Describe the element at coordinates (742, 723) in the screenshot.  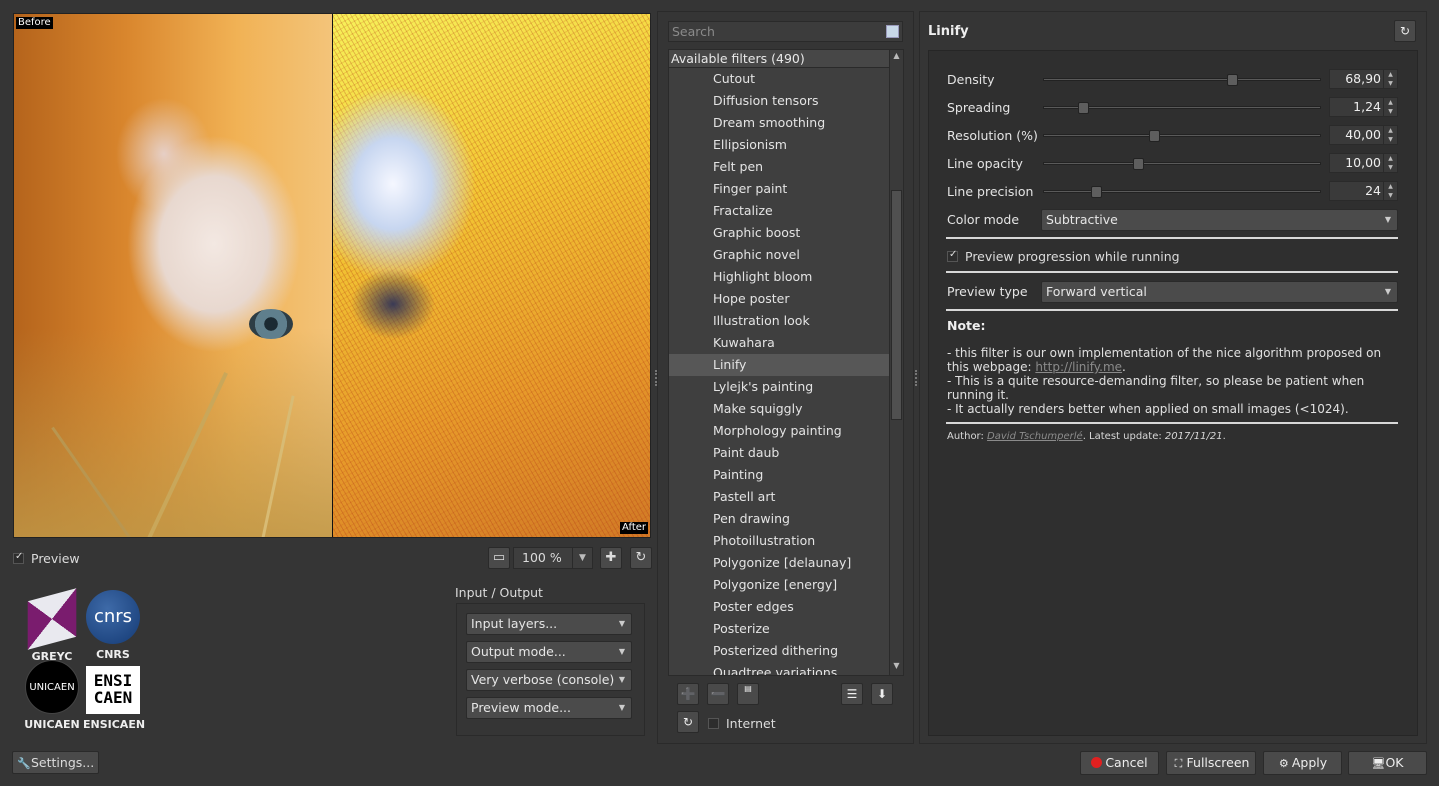
I see `internet-checkbox: Internet` at that location.